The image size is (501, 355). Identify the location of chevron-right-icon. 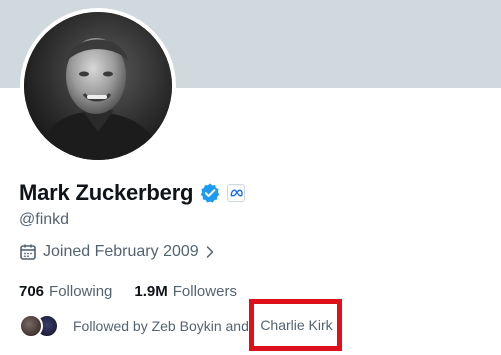
(210, 252).